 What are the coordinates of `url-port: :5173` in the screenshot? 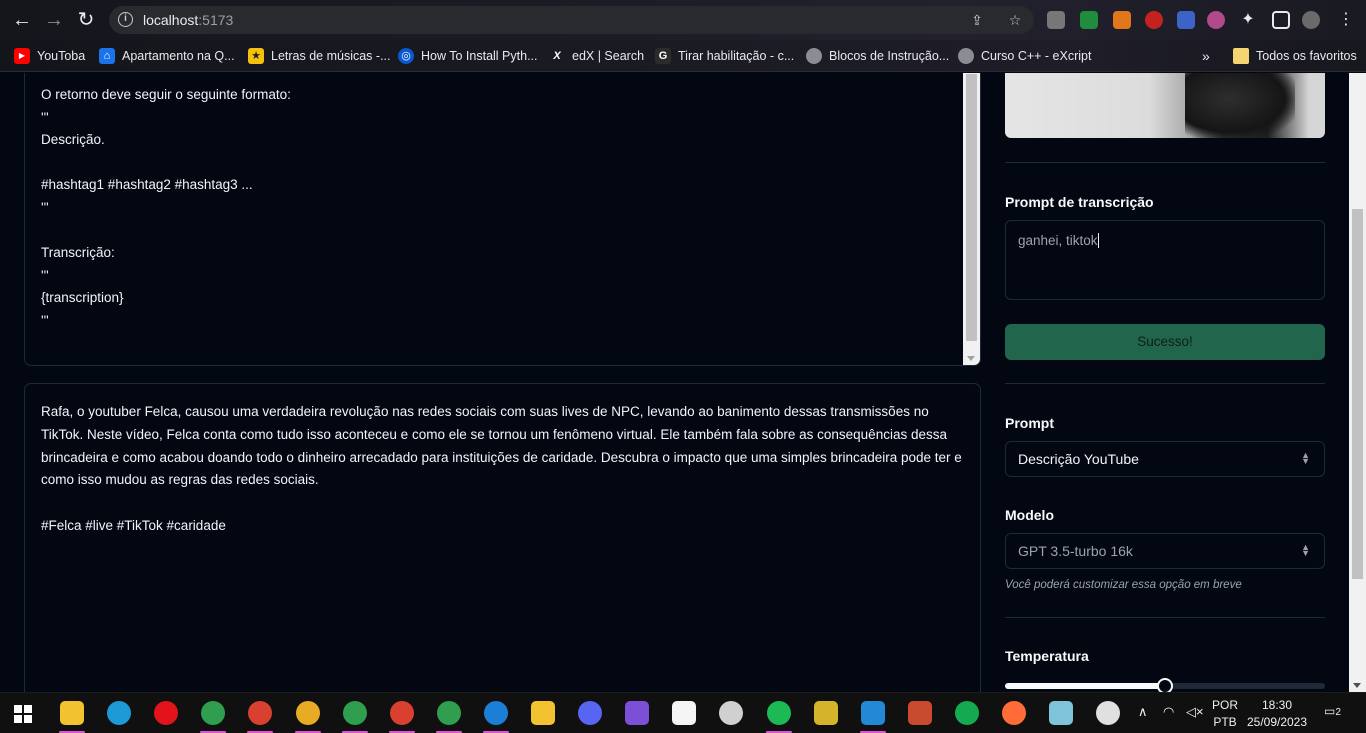 It's located at (216, 20).